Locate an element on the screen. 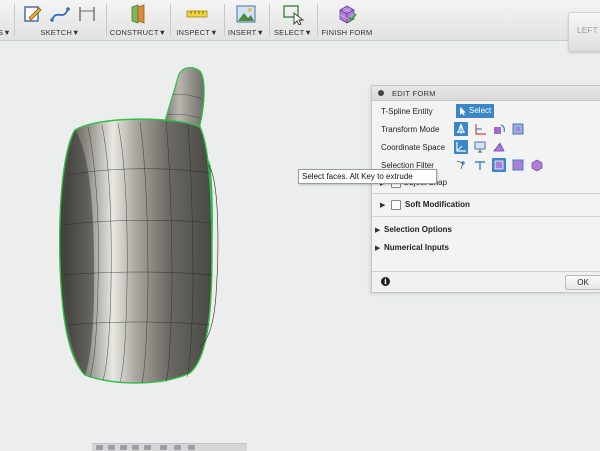 Image resolution: width=600 pixels, height=451 pixels. panel-header: EDIT FORM is located at coordinates (486, 93).